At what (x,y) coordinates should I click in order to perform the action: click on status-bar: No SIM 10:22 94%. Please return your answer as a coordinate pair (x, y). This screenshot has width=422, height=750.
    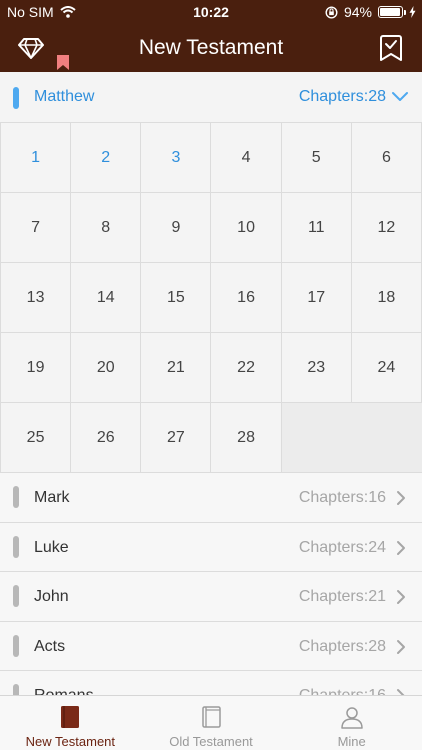
    Looking at the image, I should click on (211, 12).